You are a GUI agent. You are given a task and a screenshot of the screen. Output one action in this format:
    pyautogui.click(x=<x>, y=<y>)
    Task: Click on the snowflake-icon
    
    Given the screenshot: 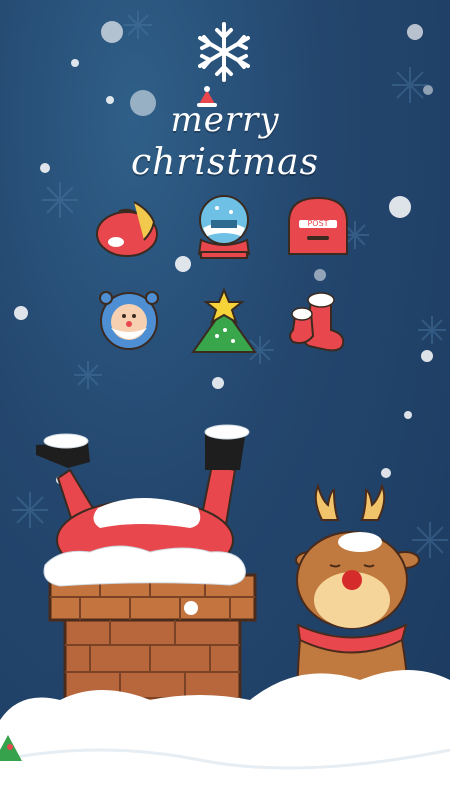 What is the action you would take?
    pyautogui.click(x=224, y=52)
    